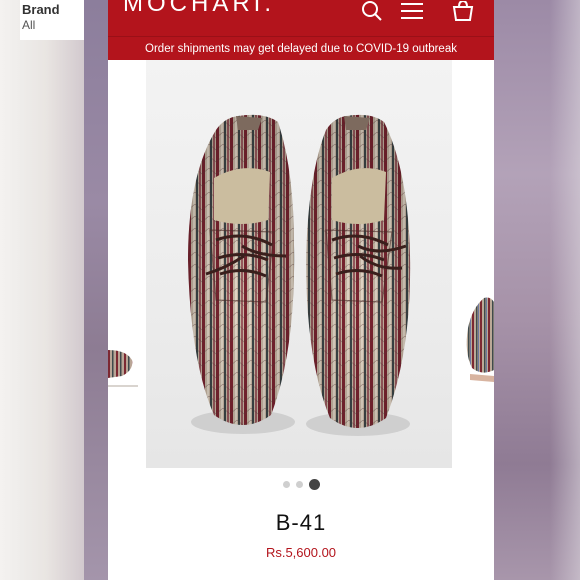 Image resolution: width=580 pixels, height=580 pixels. What do you see at coordinates (301, 522) in the screenshot?
I see `product-title: B-41` at bounding box center [301, 522].